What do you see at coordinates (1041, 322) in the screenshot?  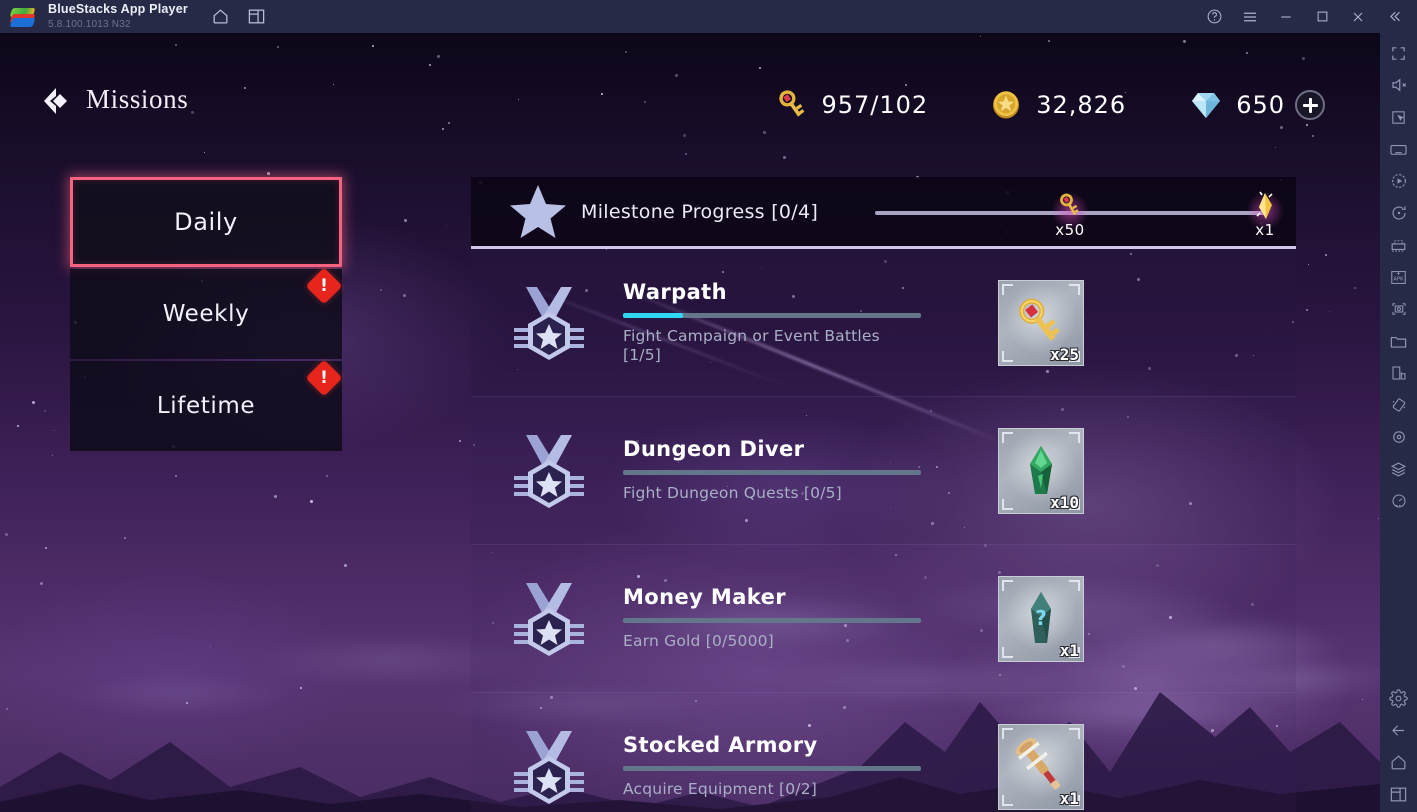 I see `mission-reward: x25` at bounding box center [1041, 322].